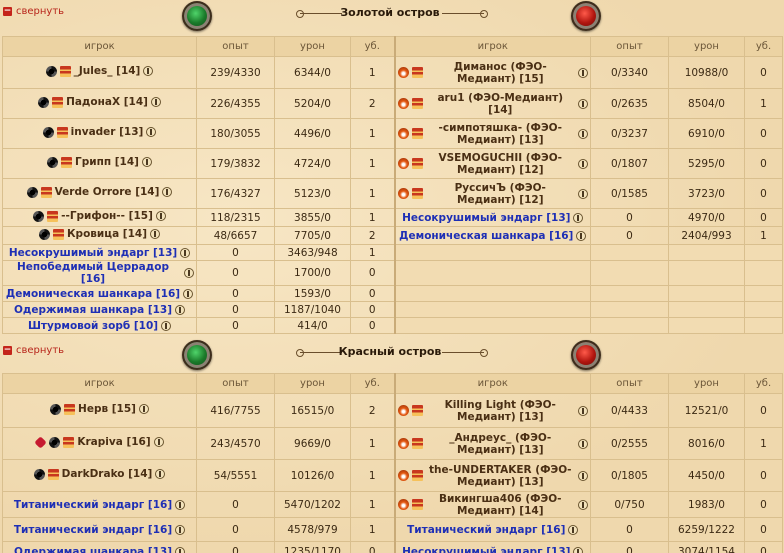 The image size is (784, 553). Describe the element at coordinates (235, 217) in the screenshot. I see `exp-value: 118/2315` at that location.